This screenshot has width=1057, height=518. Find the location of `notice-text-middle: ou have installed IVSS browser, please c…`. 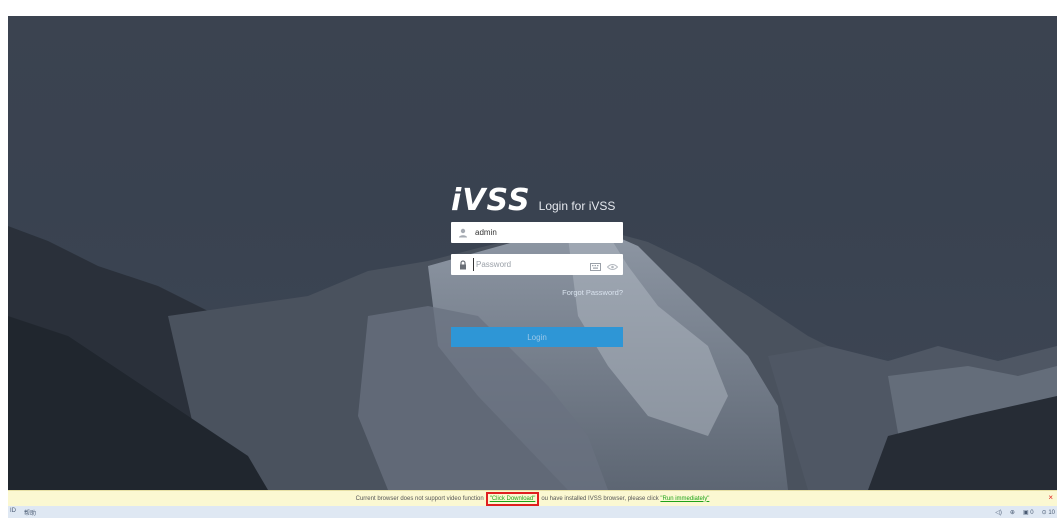

notice-text-middle: ou have installed IVSS browser, please c… is located at coordinates (600, 498).